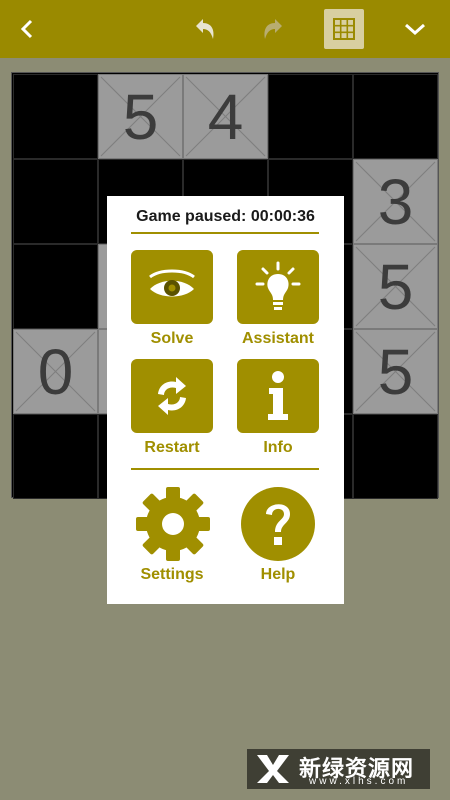  Describe the element at coordinates (273, 769) in the screenshot. I see `watermark-logo` at that location.